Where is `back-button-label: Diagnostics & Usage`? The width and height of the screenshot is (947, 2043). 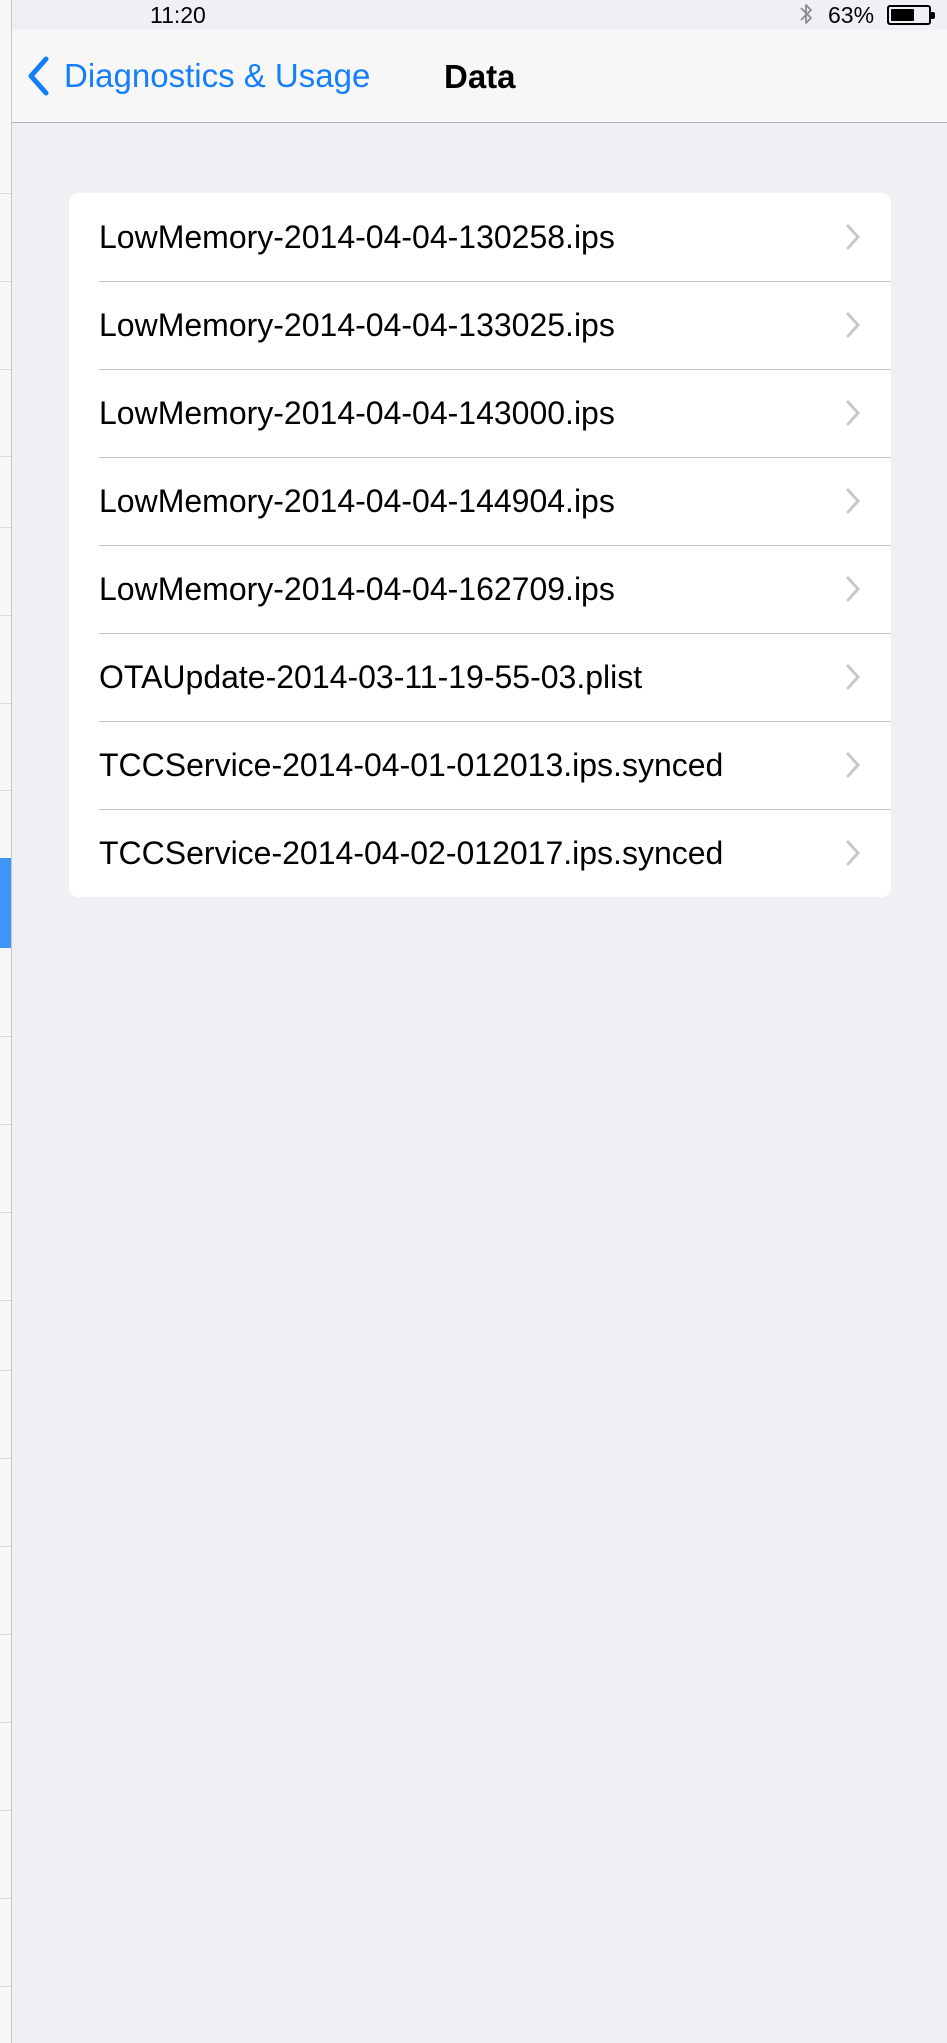 back-button-label: Diagnostics & Usage is located at coordinates (217, 75).